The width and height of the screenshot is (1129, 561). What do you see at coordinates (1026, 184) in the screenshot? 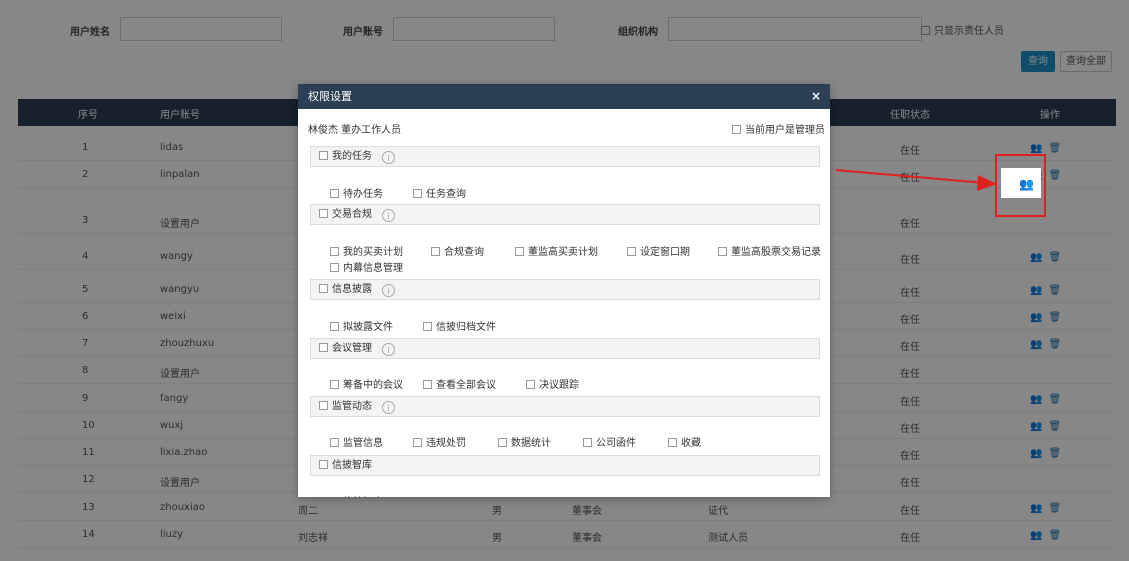
I see `users-icon: 👥` at bounding box center [1026, 184].